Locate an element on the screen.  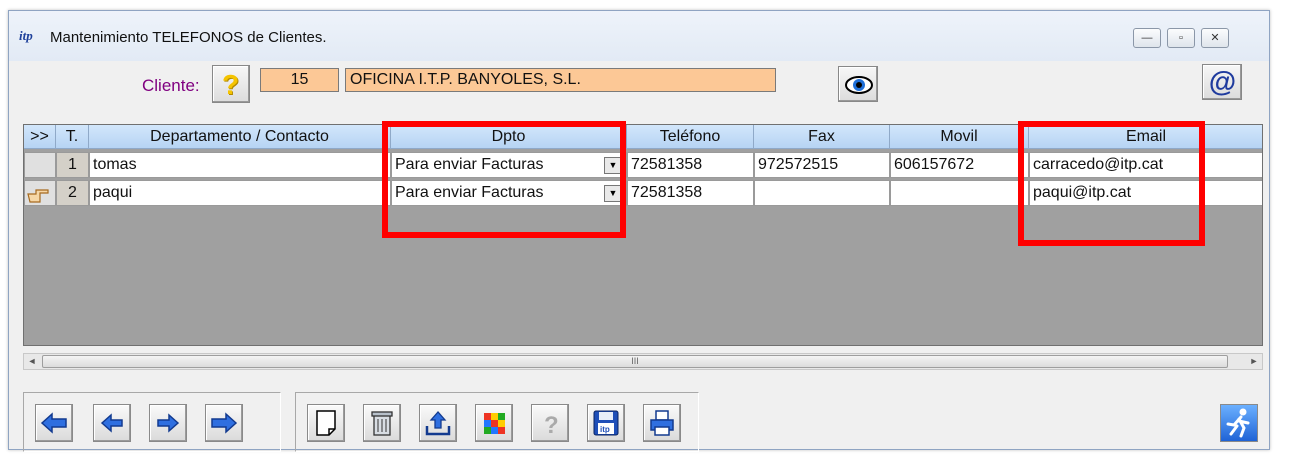
client-code-field: 15 is located at coordinates (299, 80).